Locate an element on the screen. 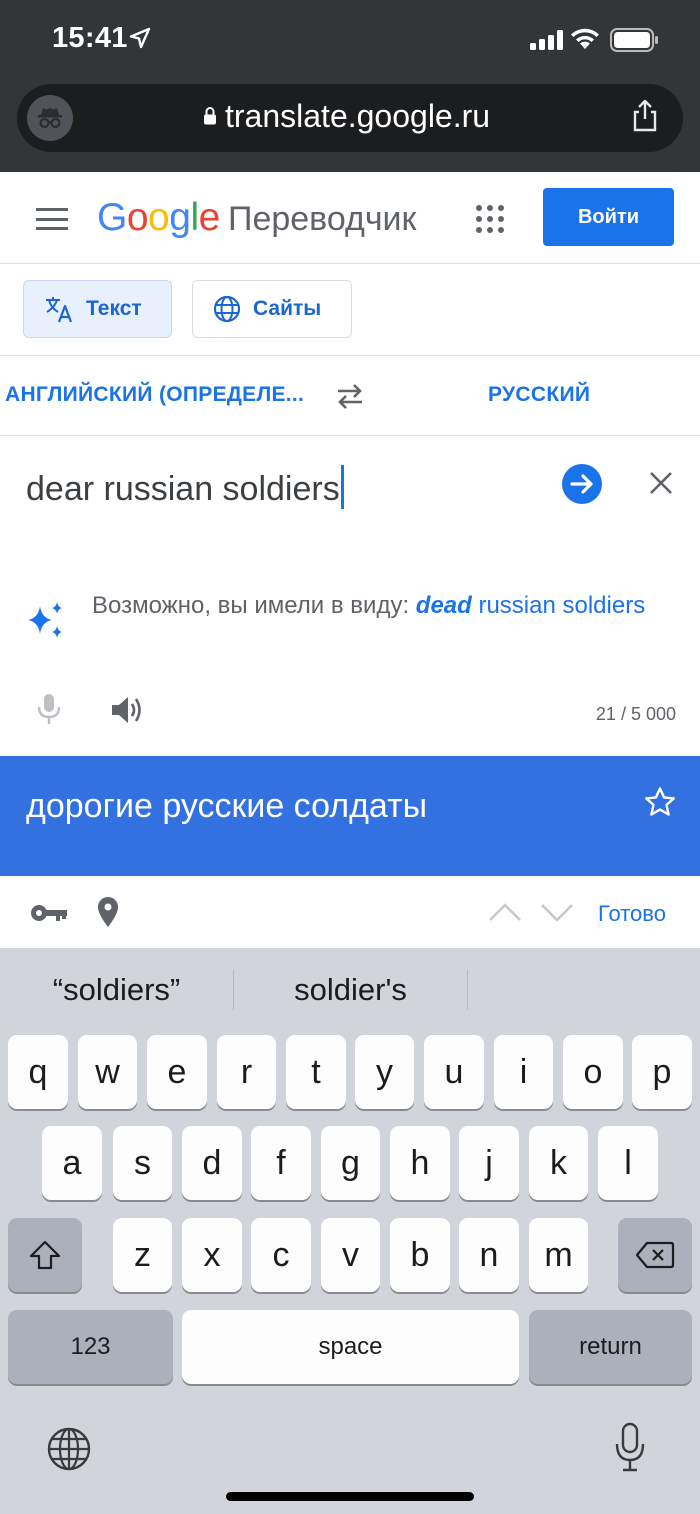  key-d: d is located at coordinates (212, 1163).